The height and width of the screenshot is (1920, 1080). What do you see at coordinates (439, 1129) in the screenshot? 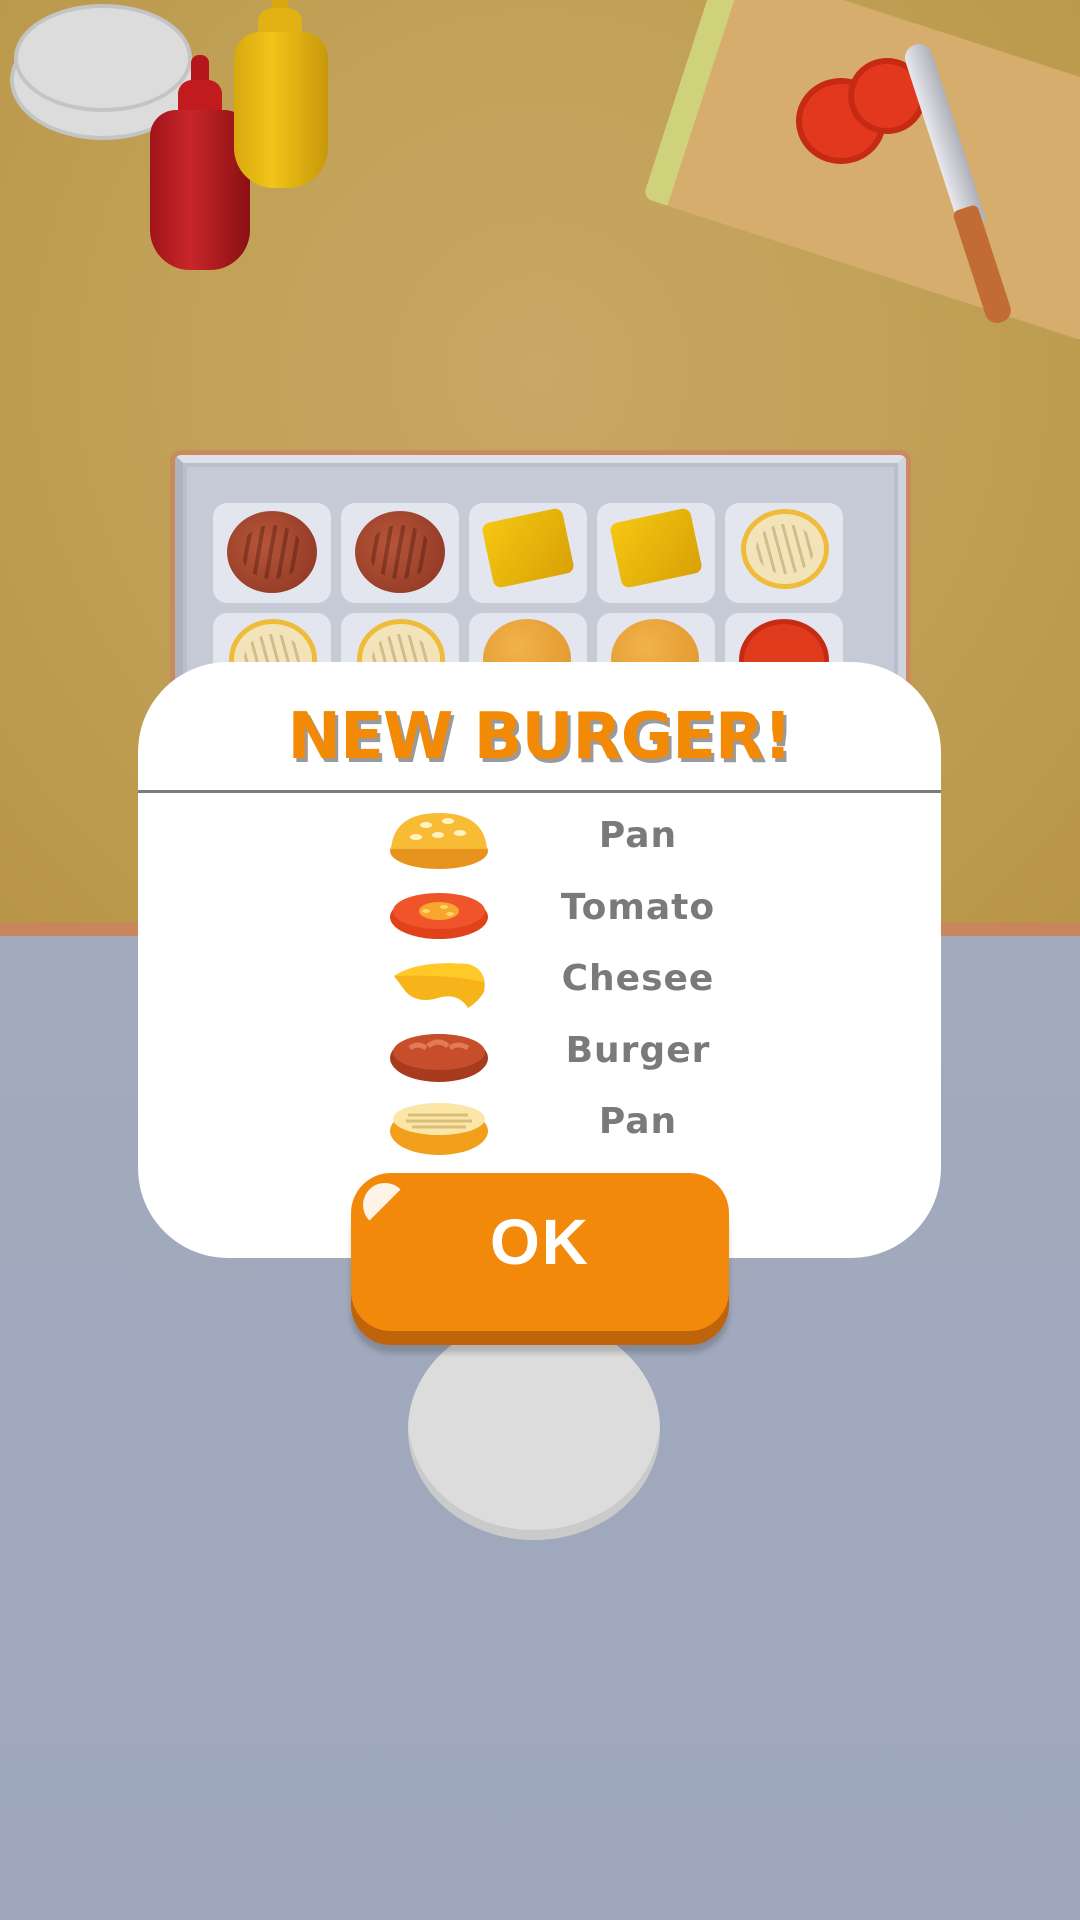
I see `bun-bottom-icon` at bounding box center [439, 1129].